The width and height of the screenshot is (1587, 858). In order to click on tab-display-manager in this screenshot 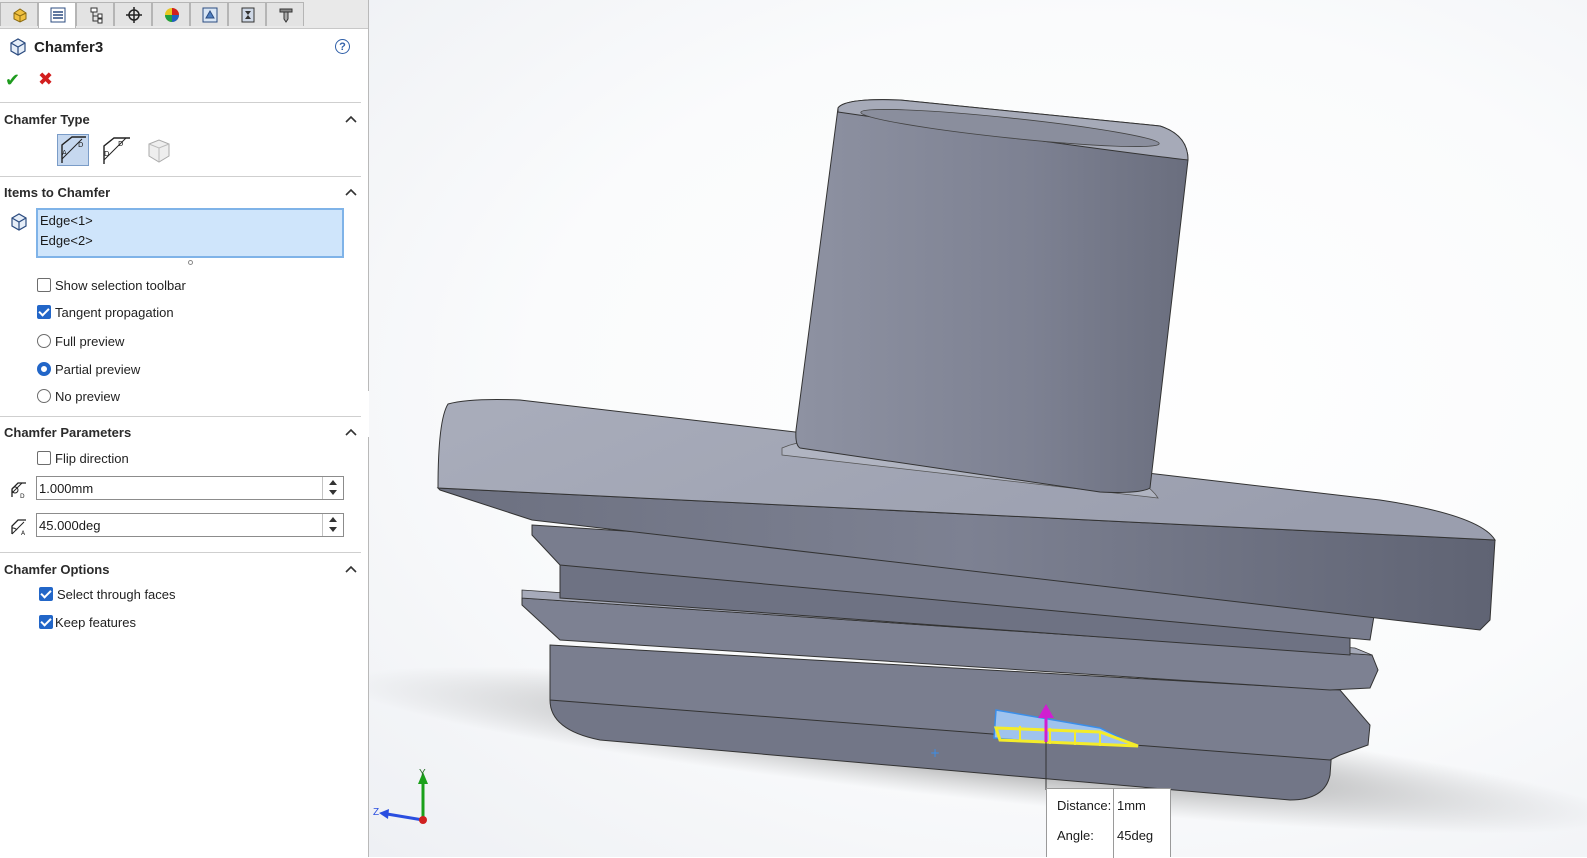, I will do `click(171, 14)`.